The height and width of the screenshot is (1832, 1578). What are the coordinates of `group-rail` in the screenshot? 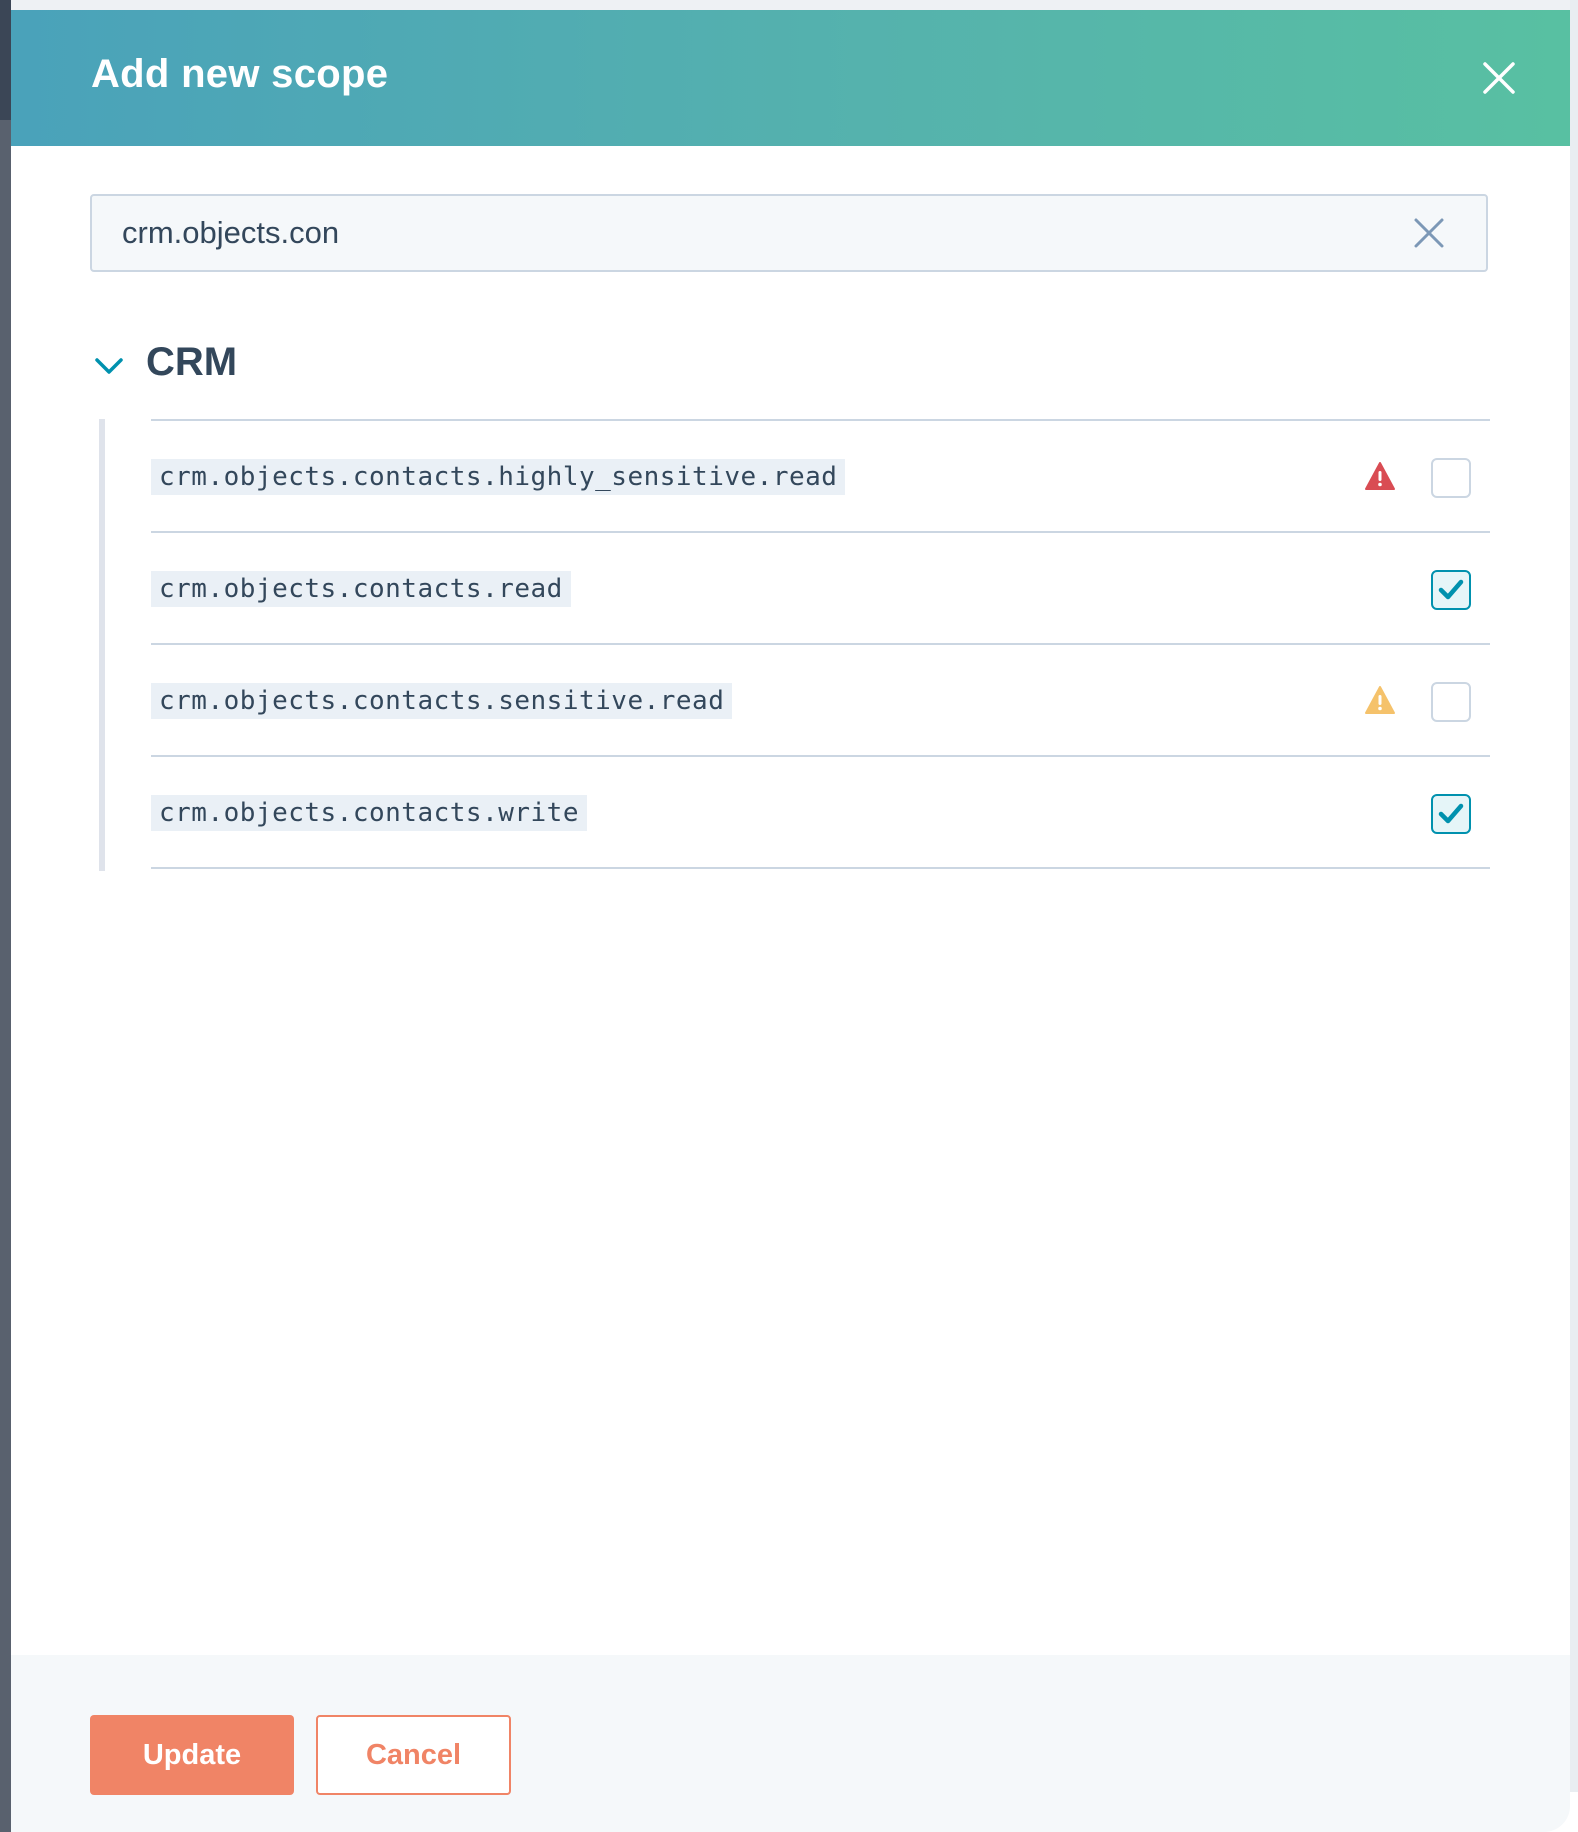 It's located at (102, 645).